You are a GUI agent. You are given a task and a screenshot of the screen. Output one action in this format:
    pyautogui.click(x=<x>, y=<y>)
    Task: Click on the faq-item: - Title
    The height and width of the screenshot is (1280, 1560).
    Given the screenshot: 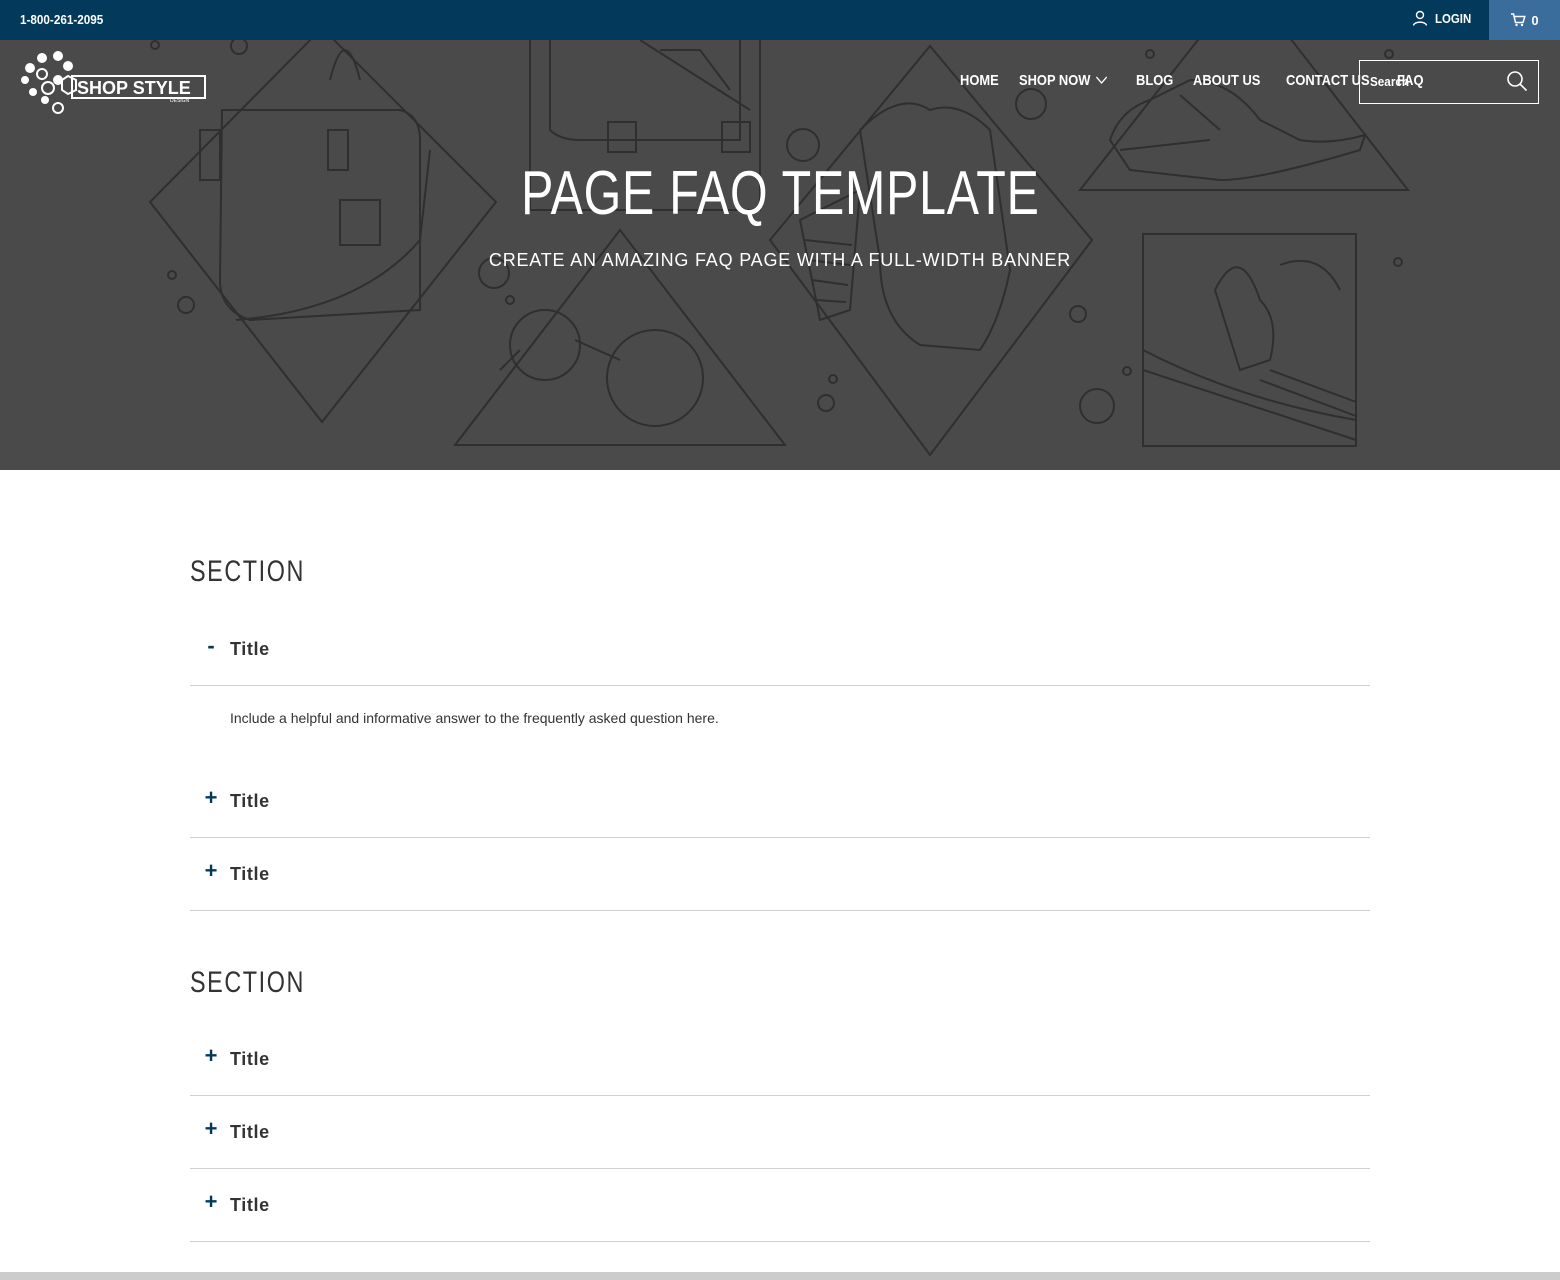 What is the action you would take?
    pyautogui.click(x=780, y=649)
    